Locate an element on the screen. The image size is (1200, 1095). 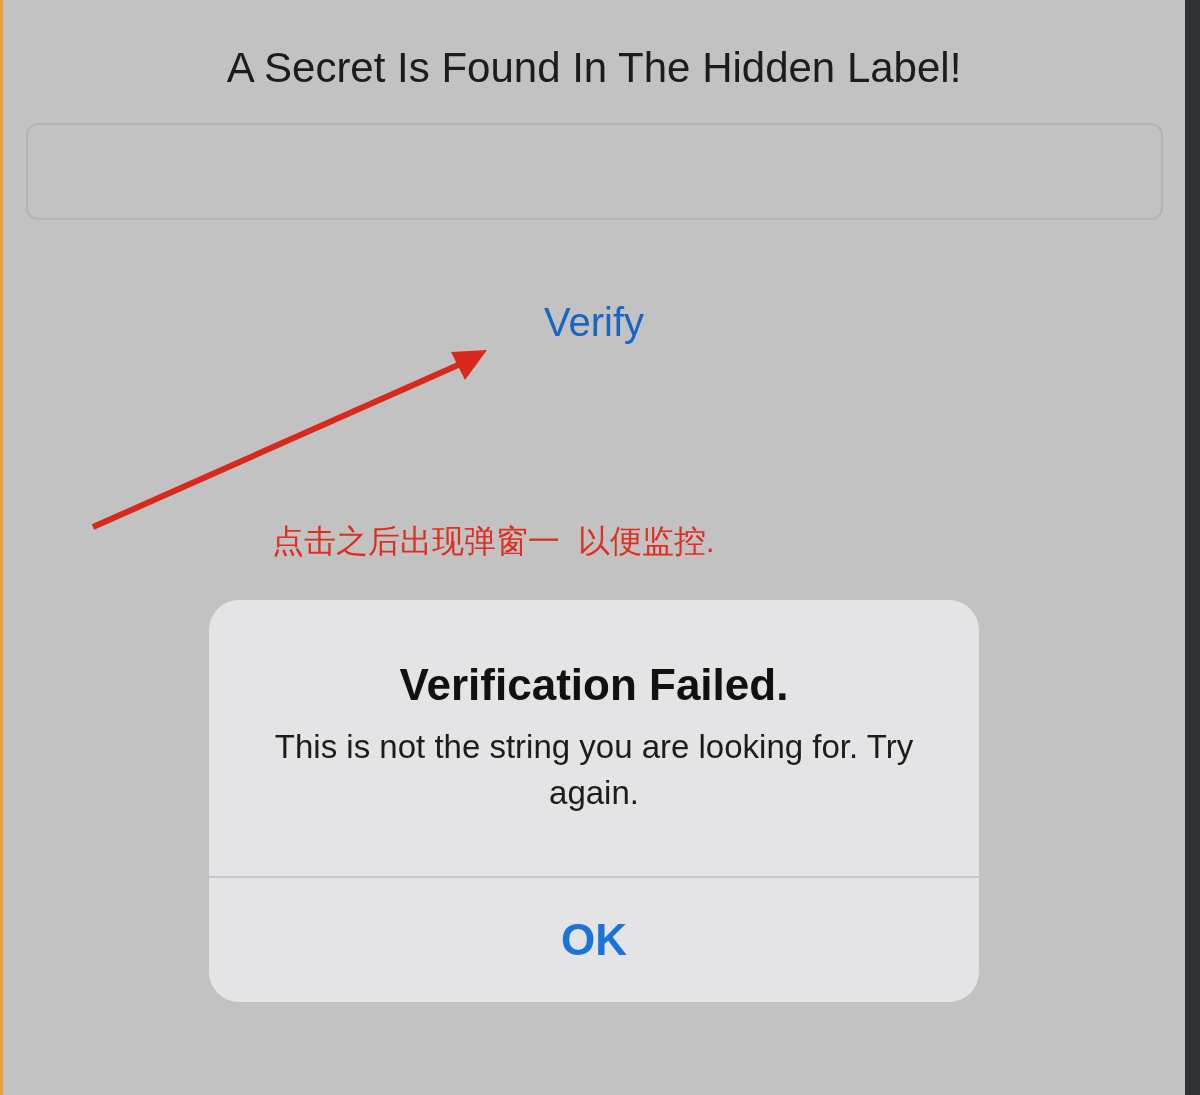
alert-title: Verification Failed. is located at coordinates (594, 685).